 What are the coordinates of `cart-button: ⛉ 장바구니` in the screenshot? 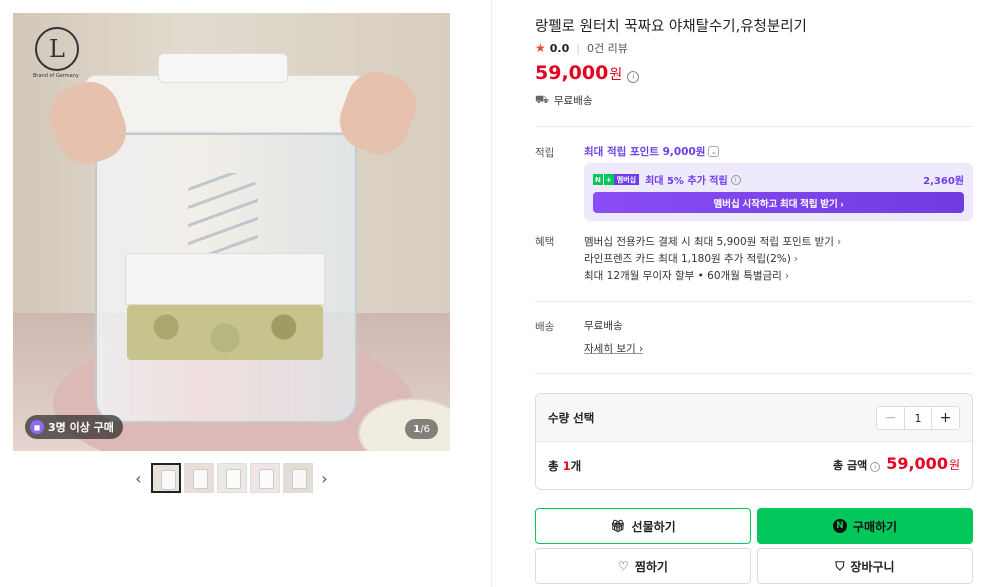 It's located at (865, 566).